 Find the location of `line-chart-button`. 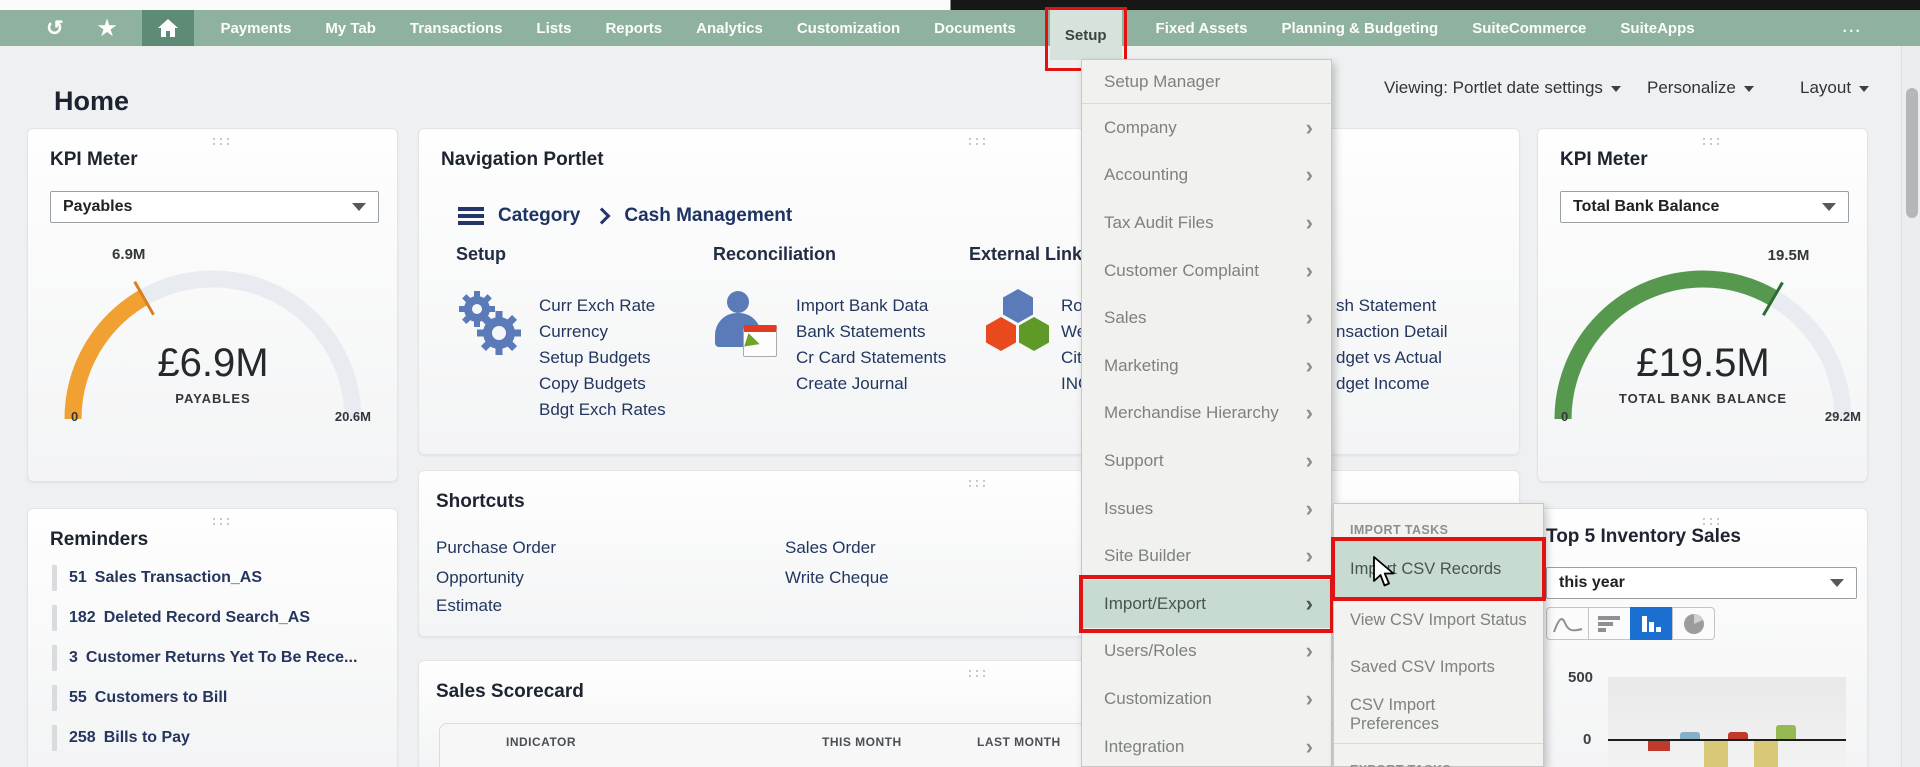

line-chart-button is located at coordinates (1567, 623).